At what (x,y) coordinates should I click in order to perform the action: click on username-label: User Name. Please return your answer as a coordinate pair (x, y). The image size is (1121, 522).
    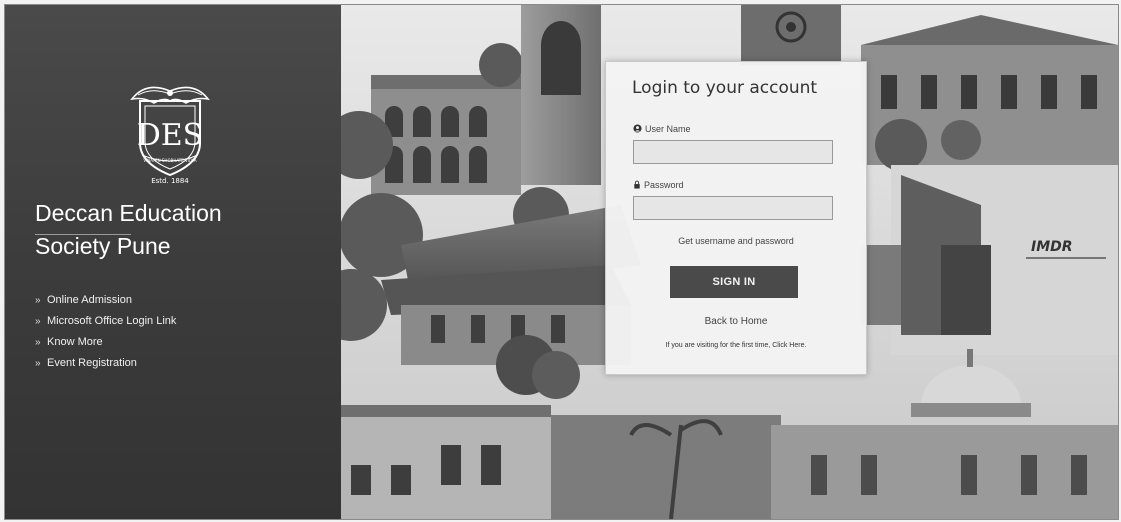
    Looking at the image, I should click on (662, 129).